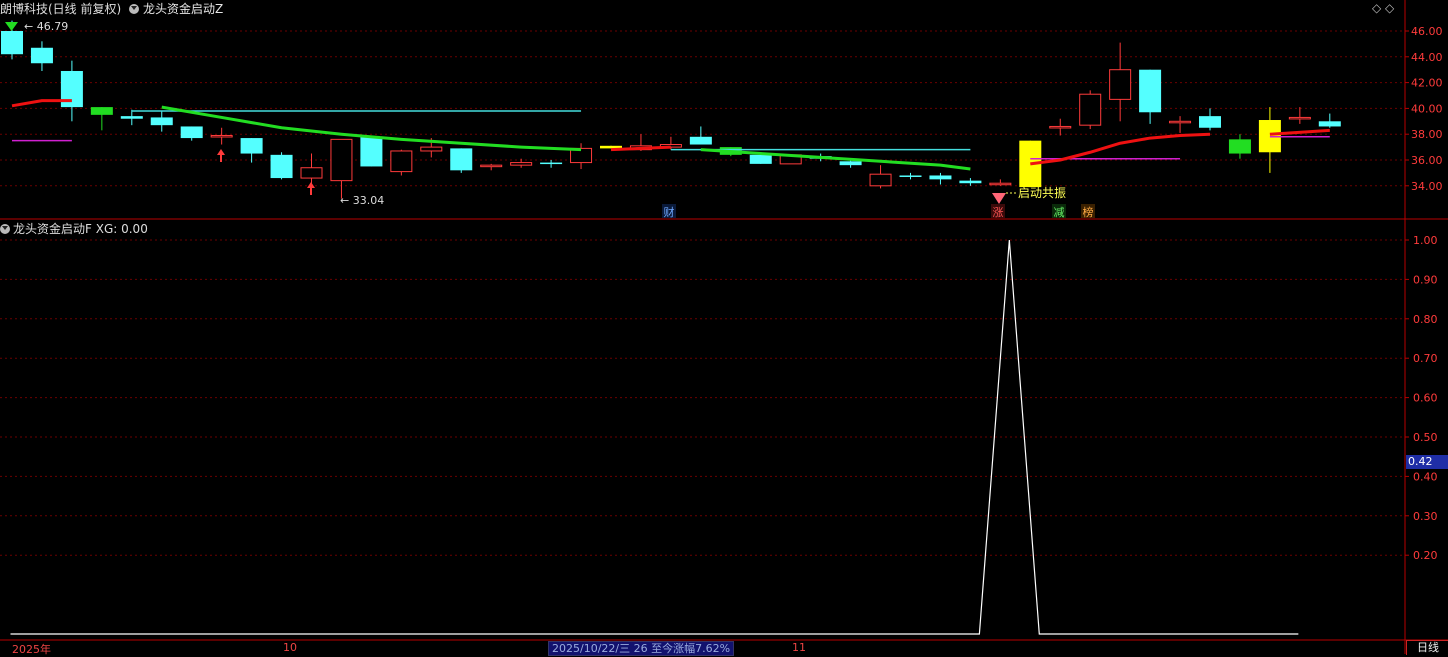 The image size is (1448, 657). Describe the element at coordinates (1425, 398) in the screenshot. I see `y-tick-label: 0.60` at that location.